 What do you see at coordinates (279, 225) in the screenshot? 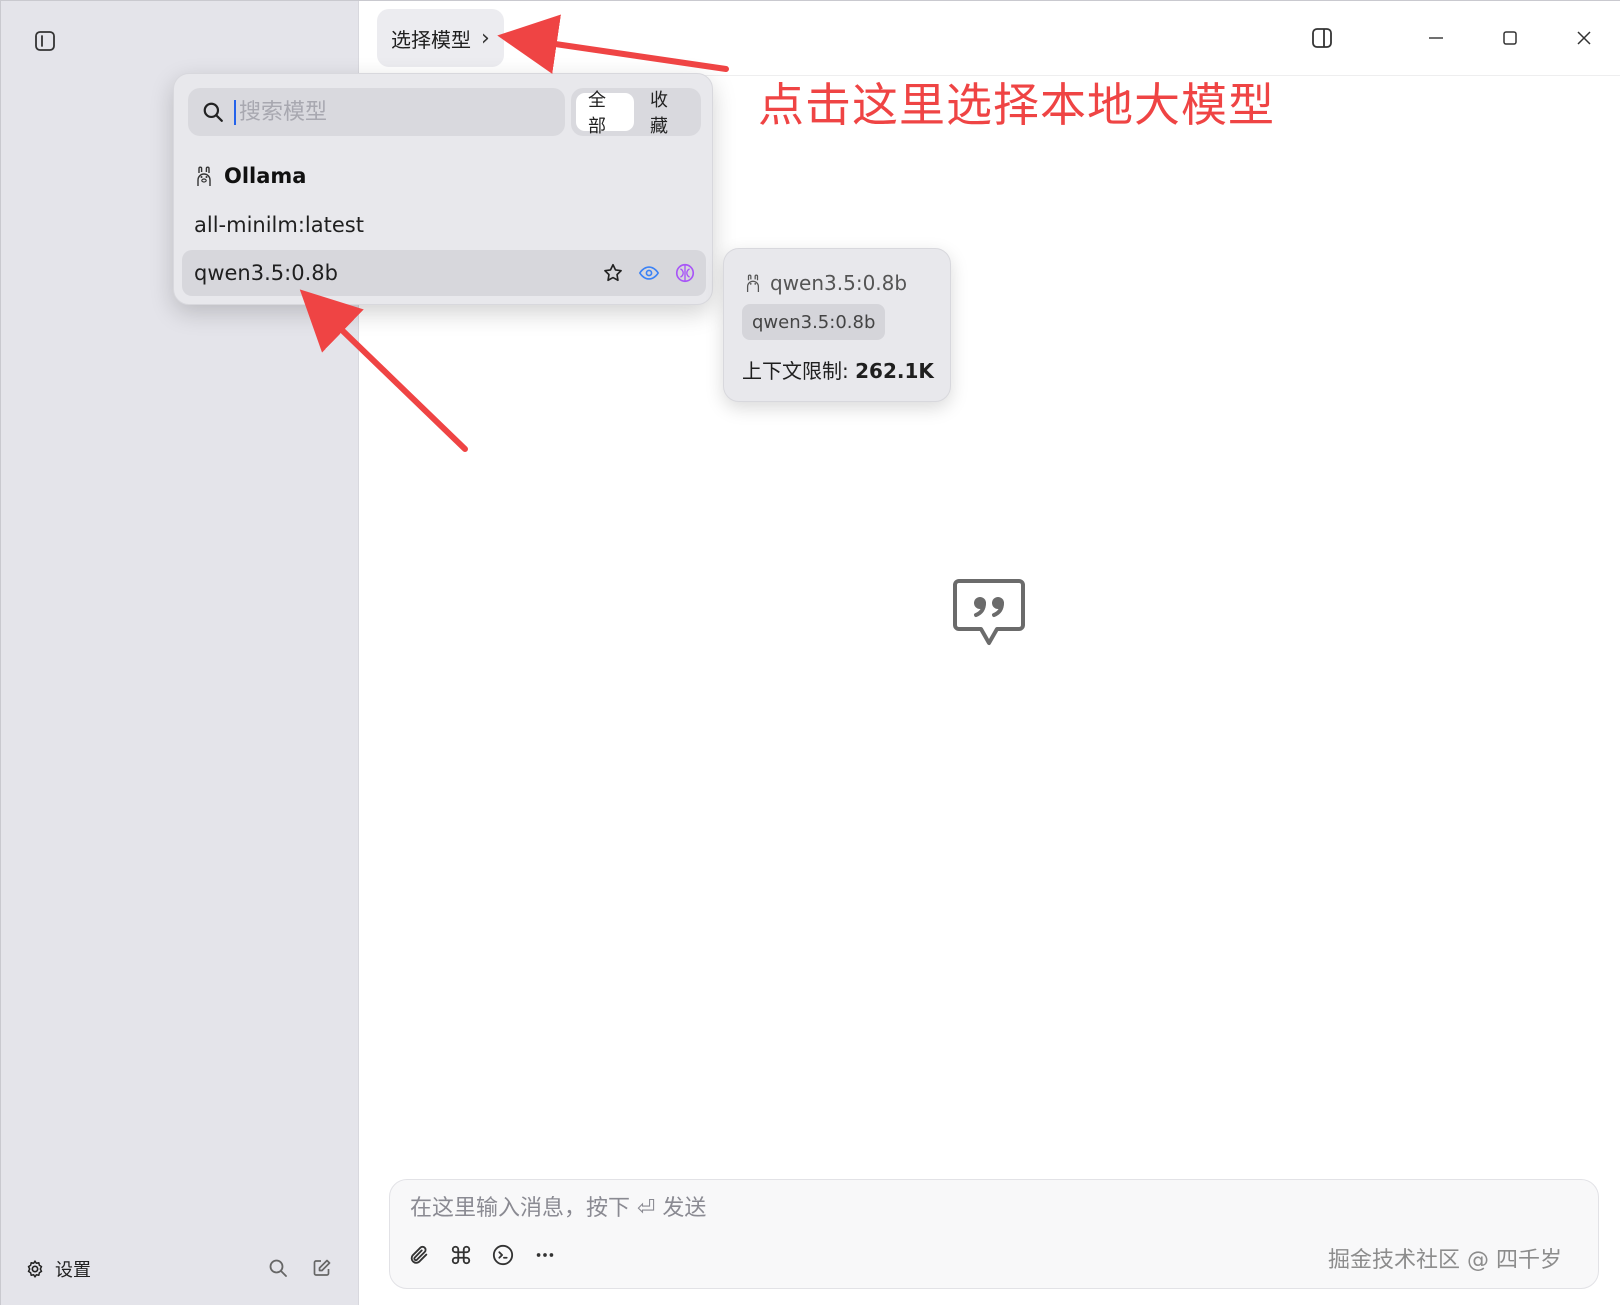
I see `model-option-label: all-minilm:latest` at bounding box center [279, 225].